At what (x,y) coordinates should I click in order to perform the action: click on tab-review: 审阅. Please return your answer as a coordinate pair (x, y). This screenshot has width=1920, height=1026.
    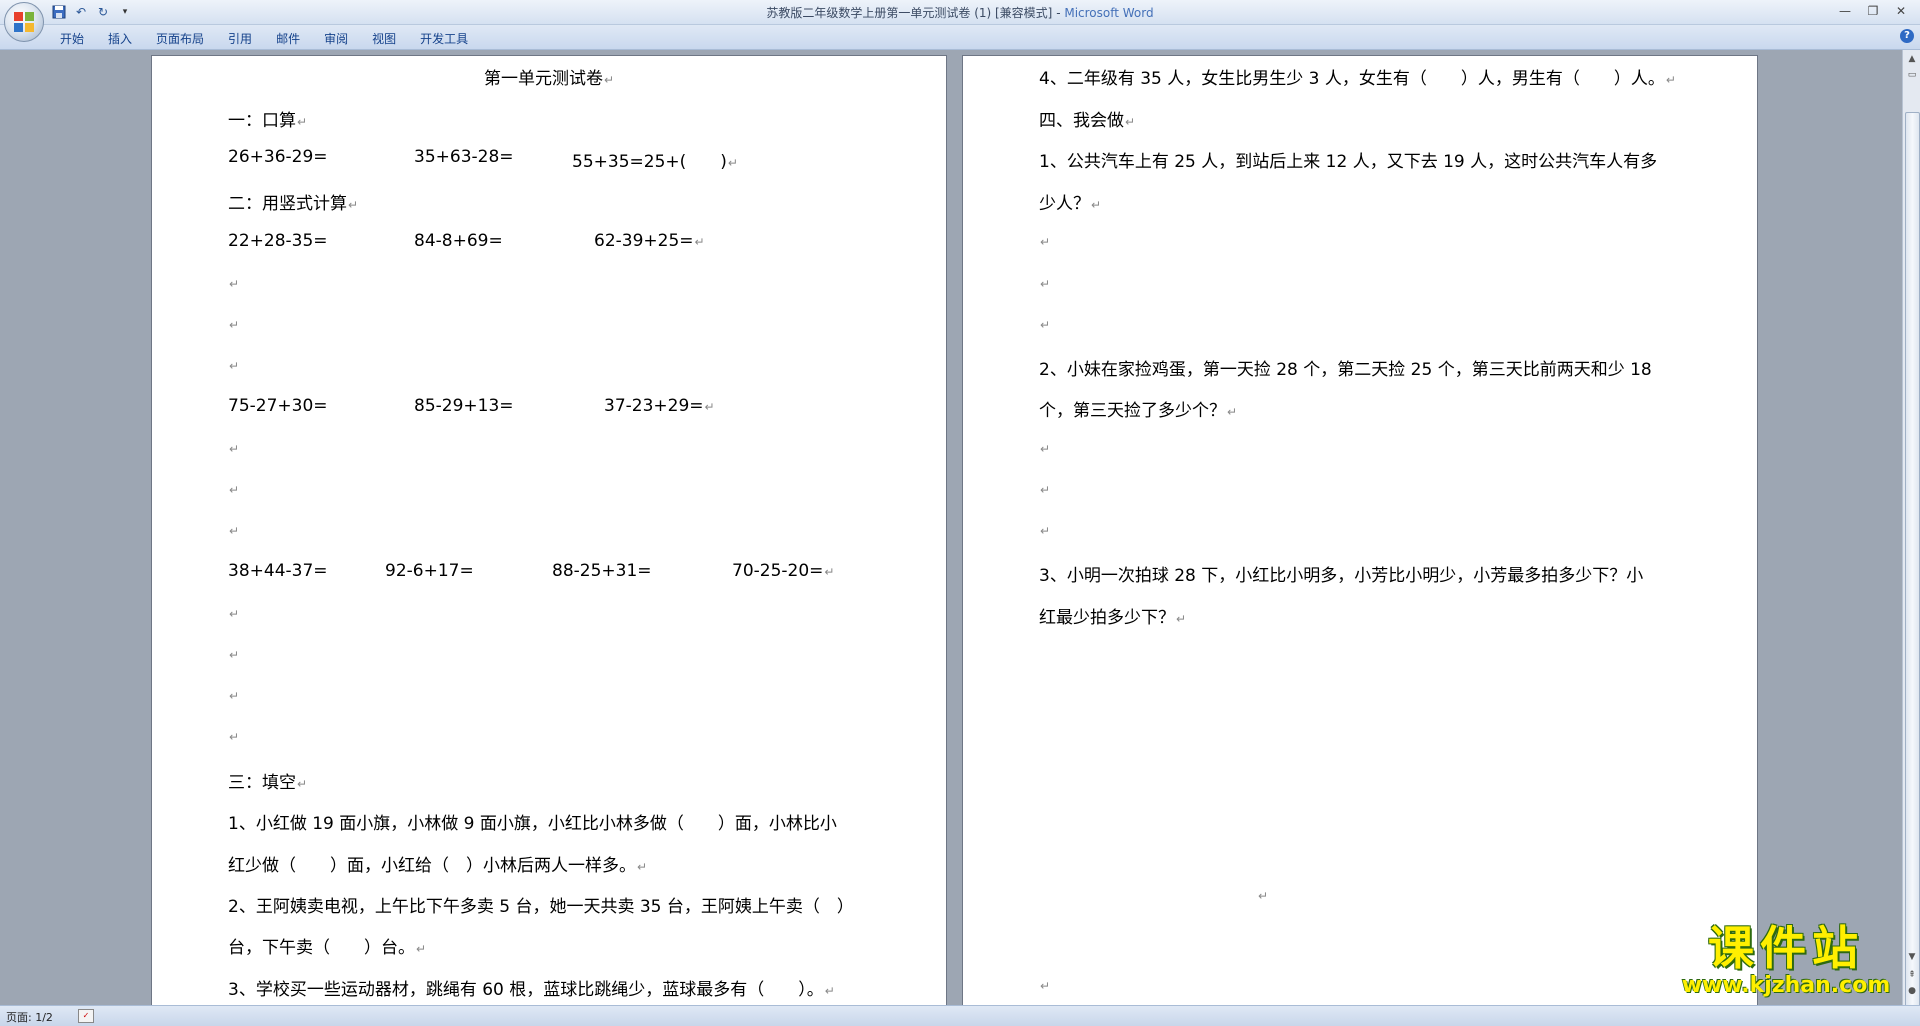
    Looking at the image, I should click on (336, 38).